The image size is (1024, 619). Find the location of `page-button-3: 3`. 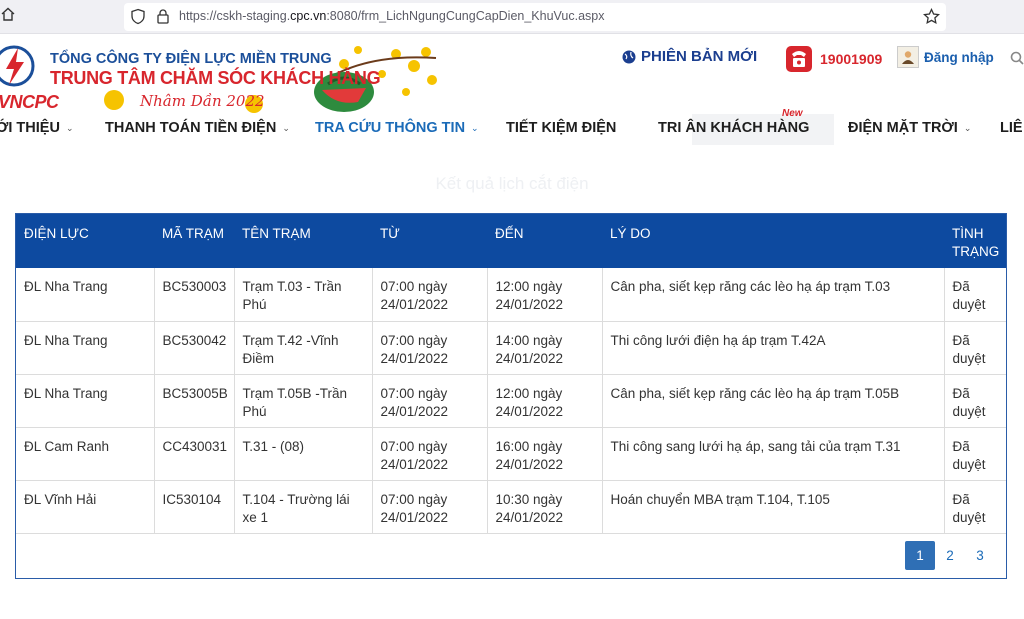

page-button-3: 3 is located at coordinates (980, 555).